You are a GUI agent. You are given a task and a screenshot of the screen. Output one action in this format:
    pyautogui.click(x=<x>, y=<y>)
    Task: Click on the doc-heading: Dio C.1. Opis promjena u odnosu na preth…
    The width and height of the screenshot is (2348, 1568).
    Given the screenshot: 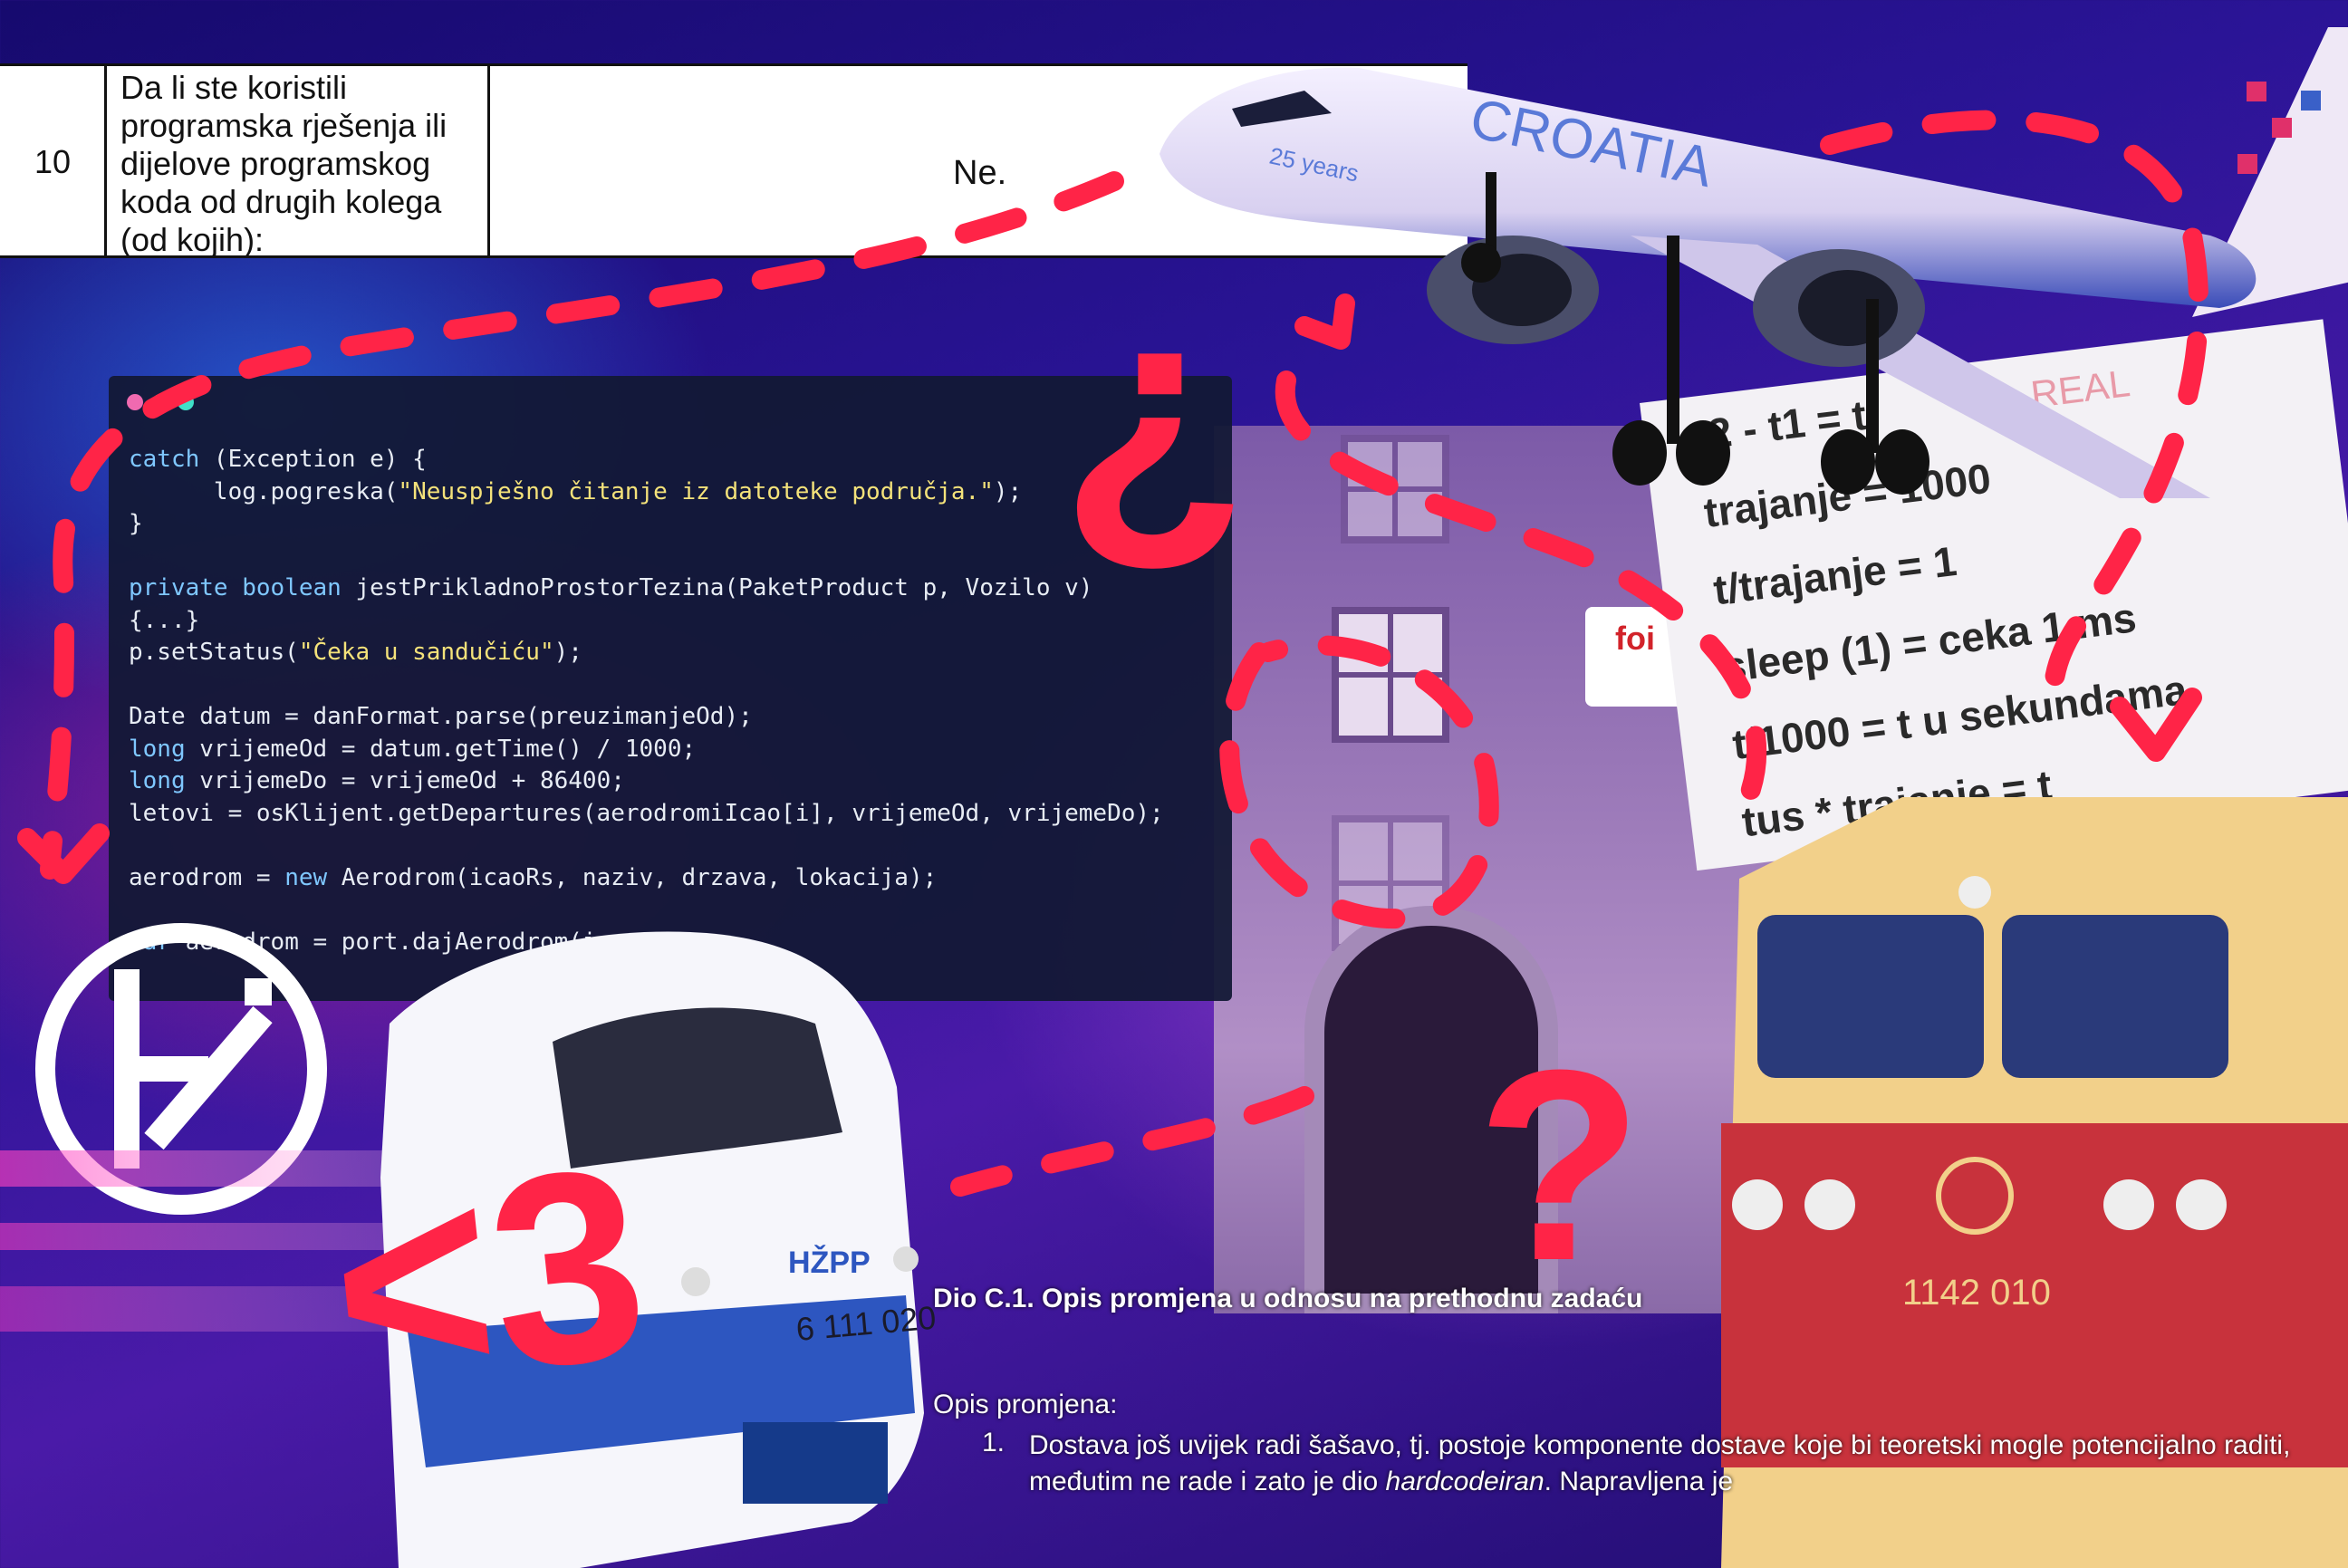 What is the action you would take?
    pyautogui.click(x=1288, y=1298)
    